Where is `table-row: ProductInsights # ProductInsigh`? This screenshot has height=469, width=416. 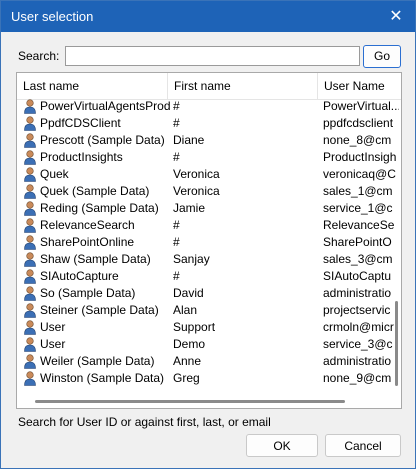 table-row: ProductInsights # ProductInsigh is located at coordinates (209, 157).